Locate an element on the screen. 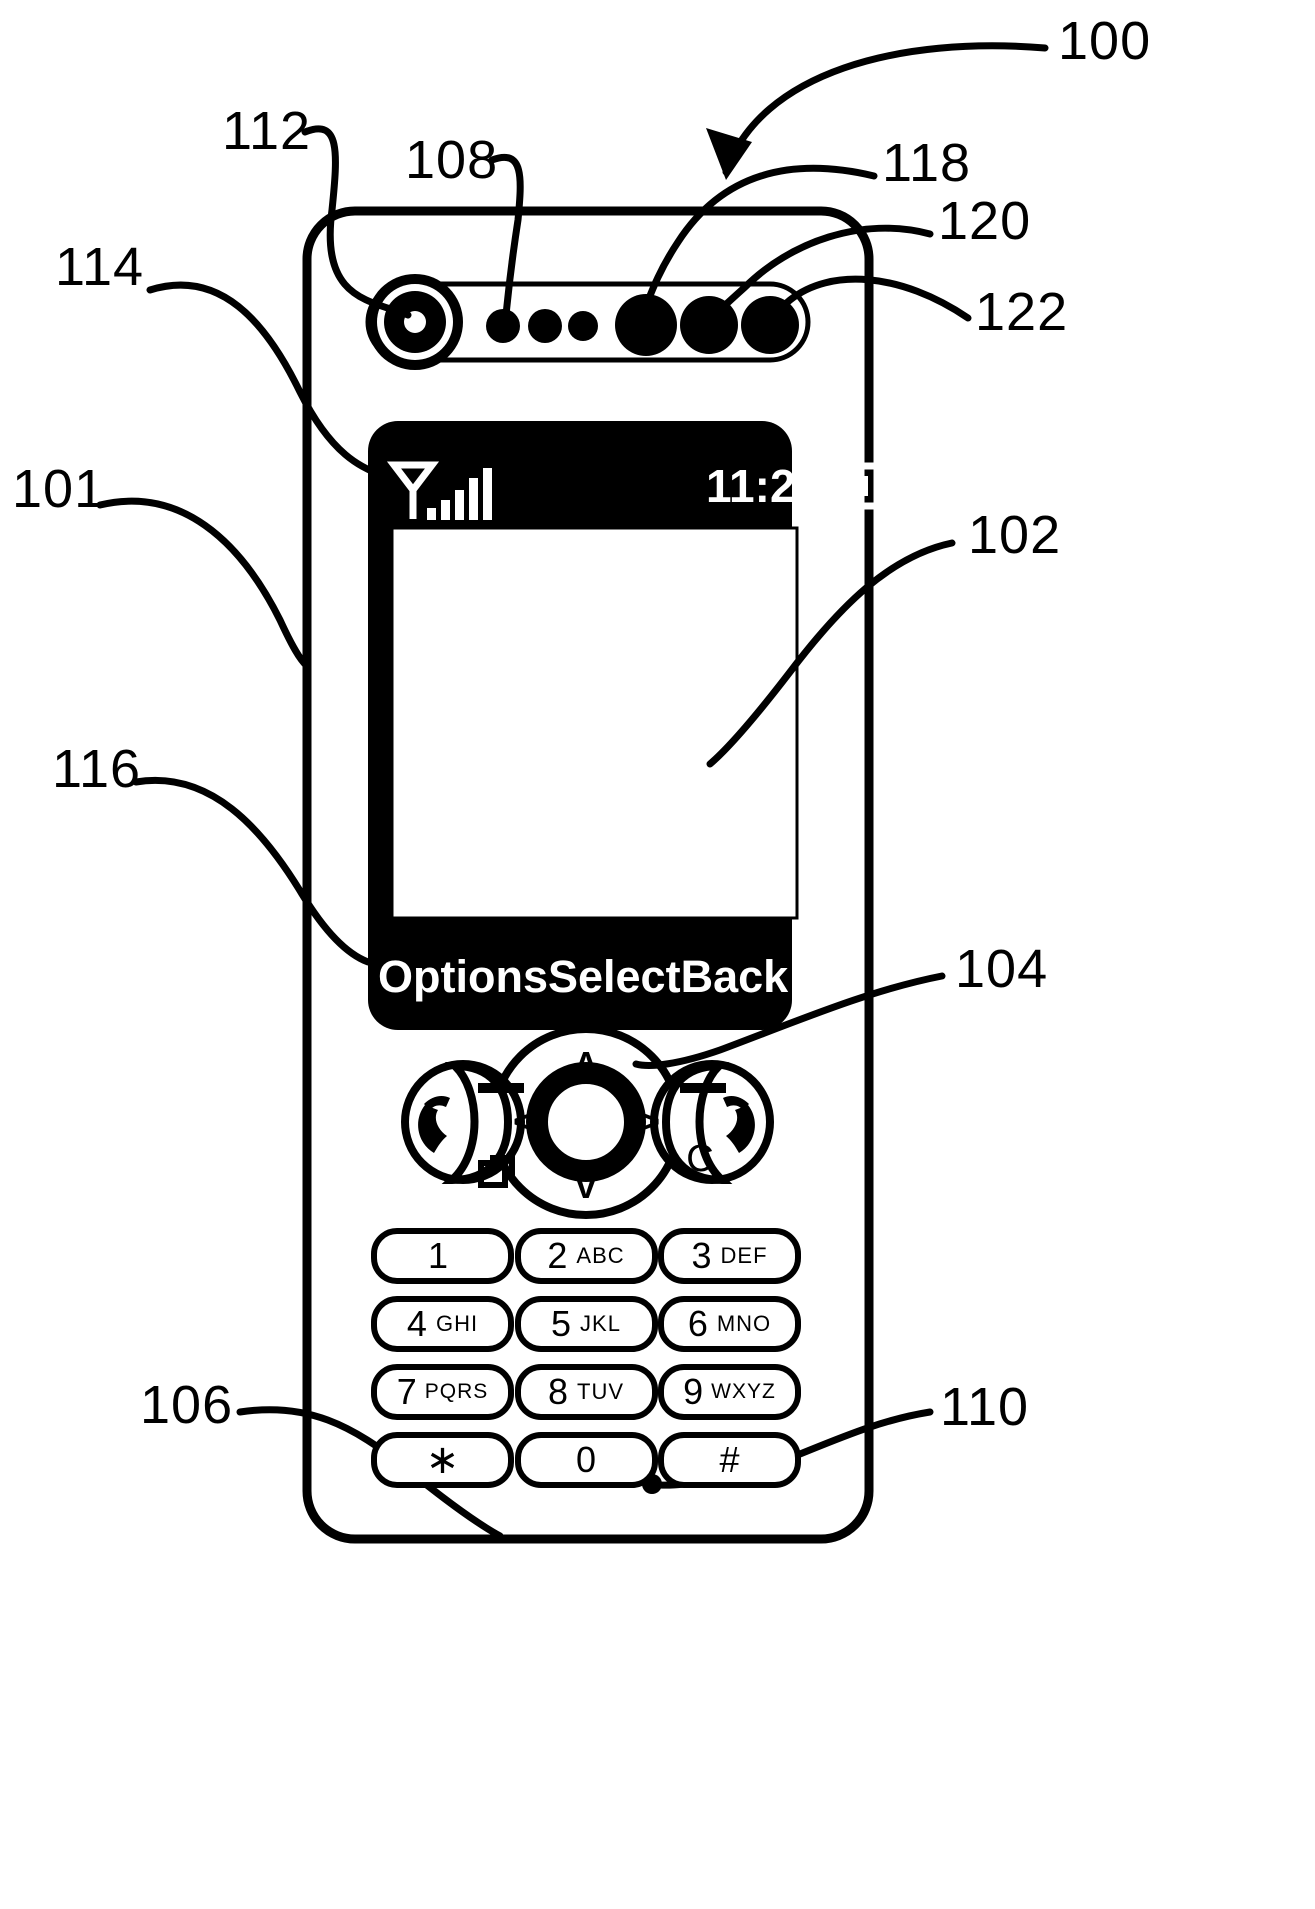  nav-left-arrow: < is located at coordinates (523, 1122).